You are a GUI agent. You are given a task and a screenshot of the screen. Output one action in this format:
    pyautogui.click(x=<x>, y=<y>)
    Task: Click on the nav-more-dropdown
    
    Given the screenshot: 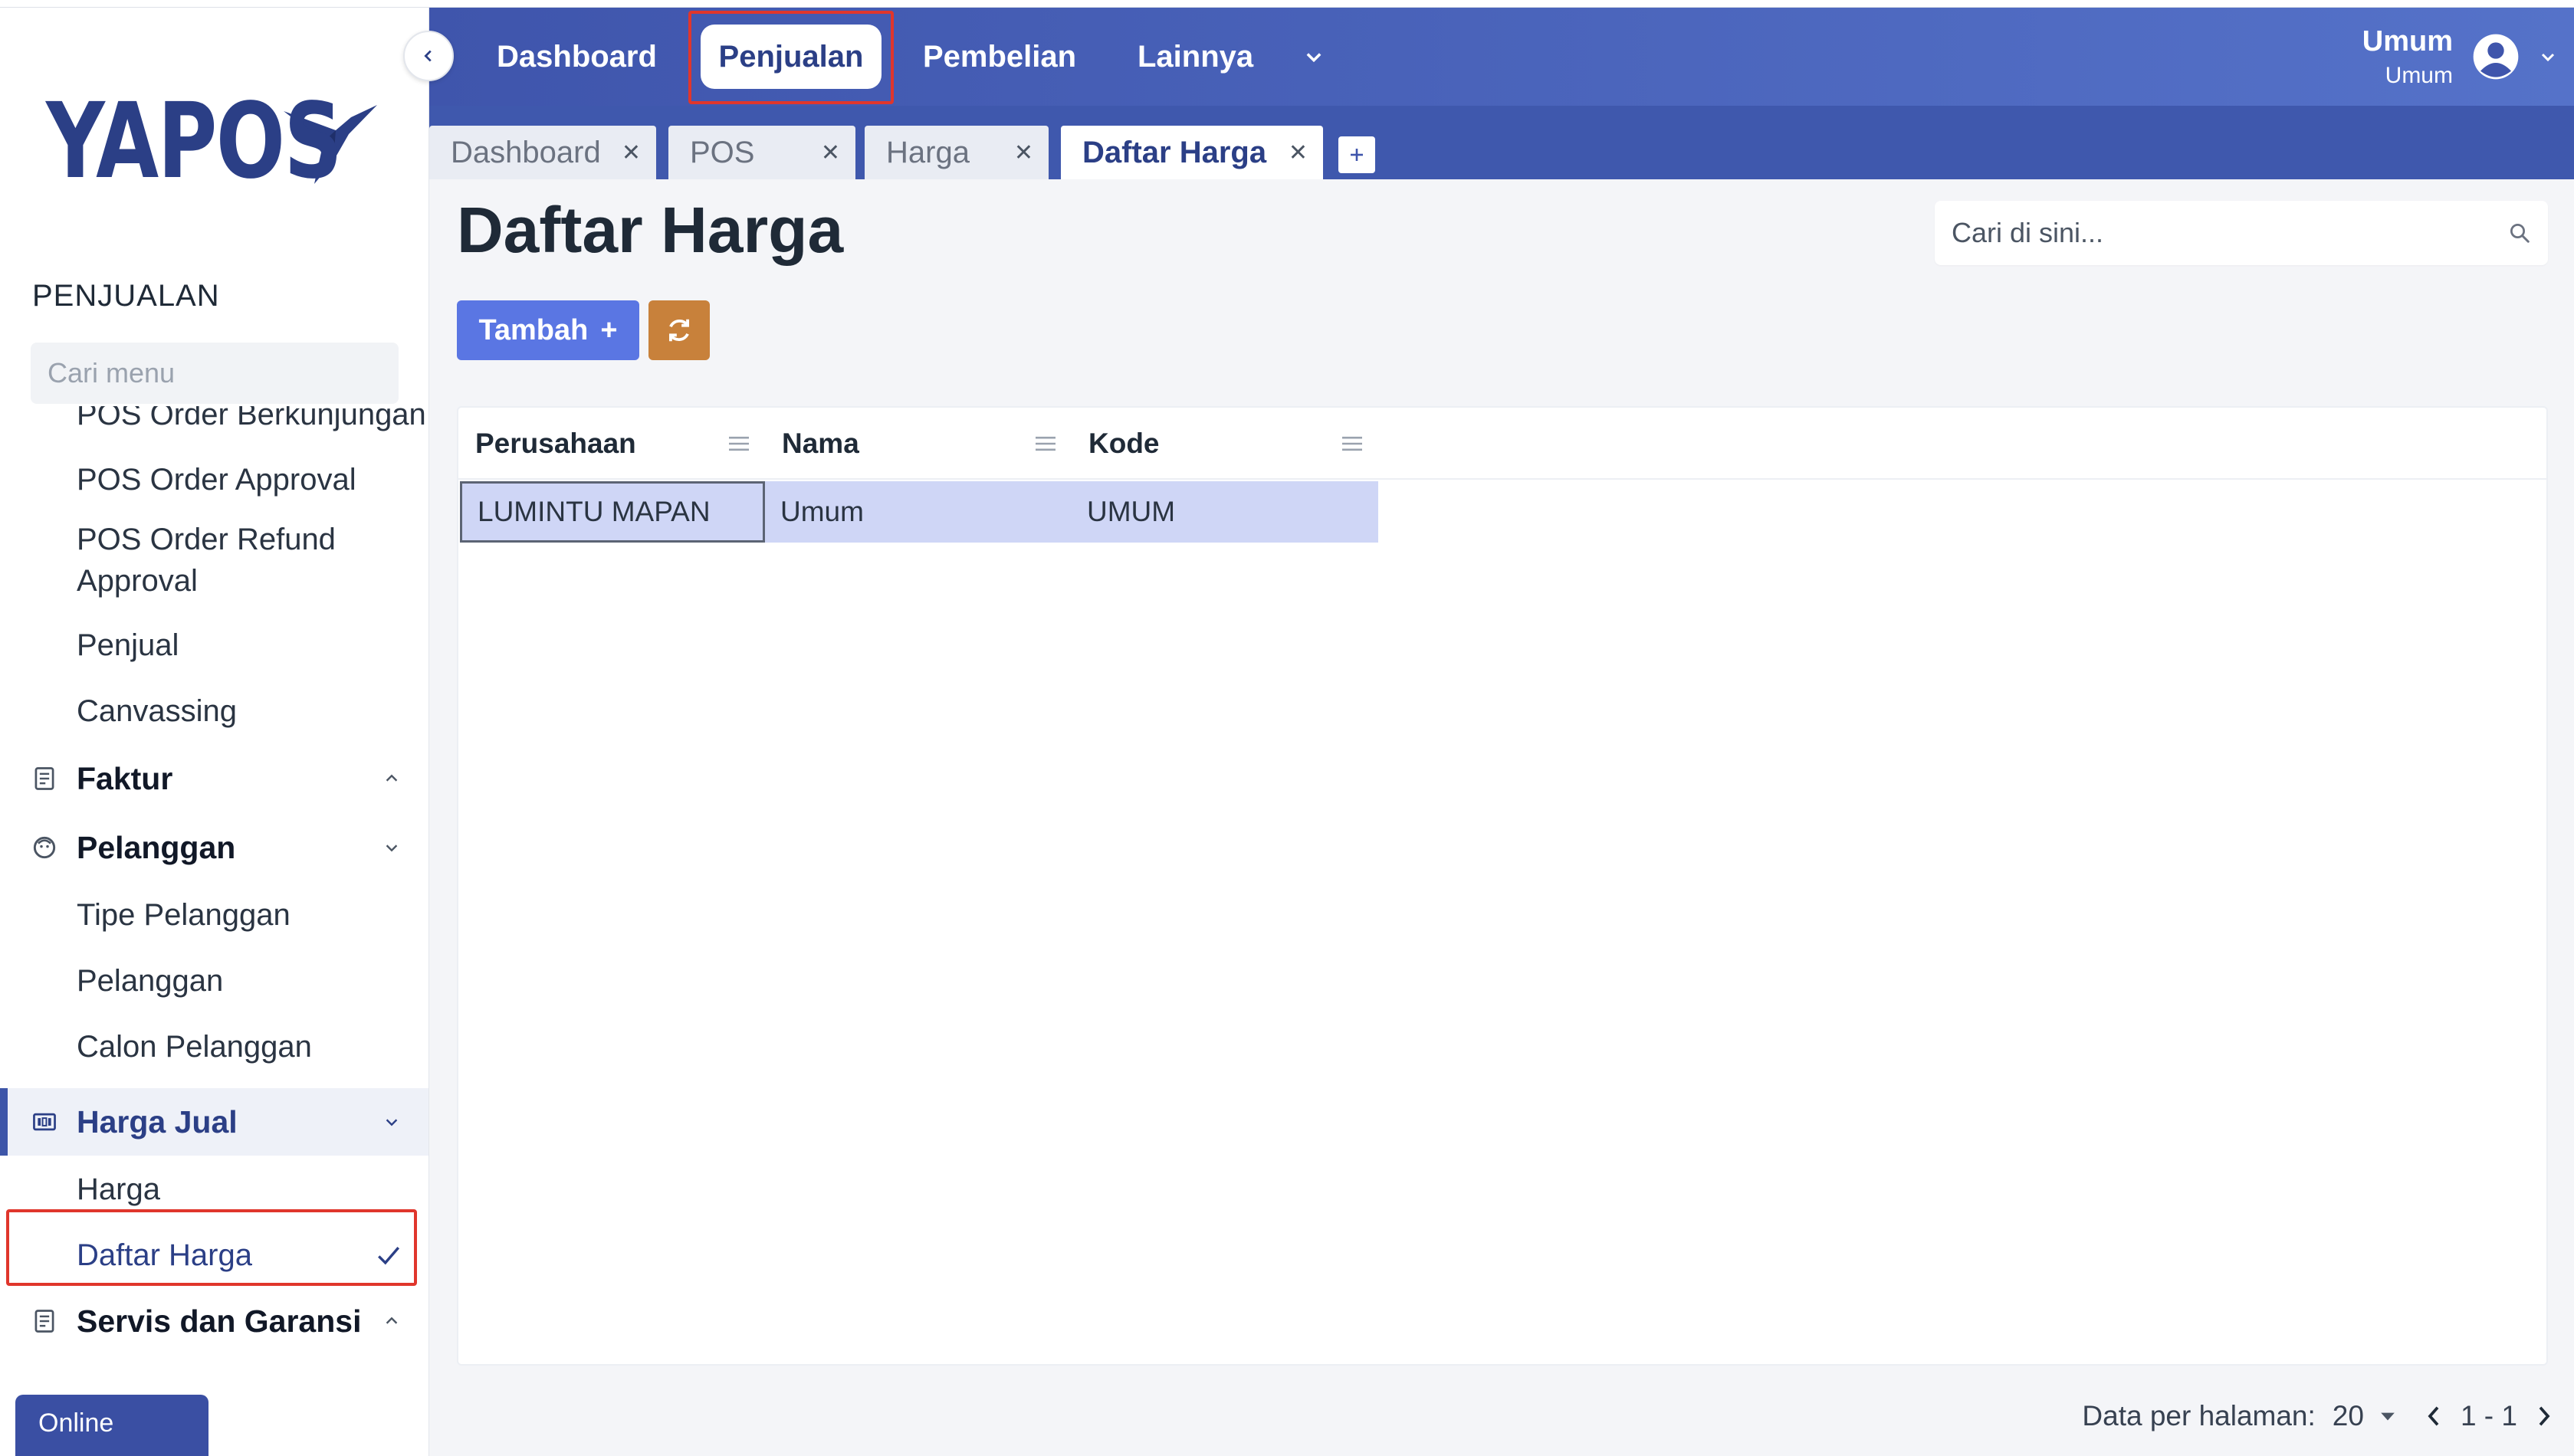 What is the action you would take?
    pyautogui.click(x=1314, y=57)
    